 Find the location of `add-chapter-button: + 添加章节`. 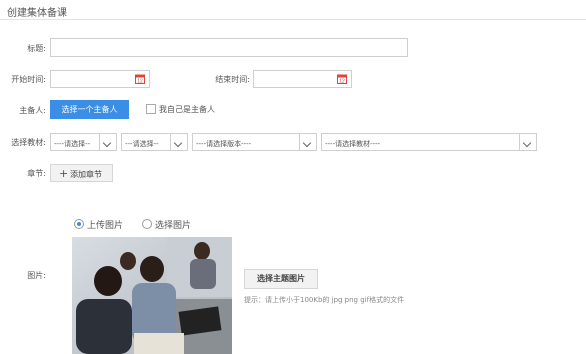

add-chapter-button: + 添加章节 is located at coordinates (81, 173).